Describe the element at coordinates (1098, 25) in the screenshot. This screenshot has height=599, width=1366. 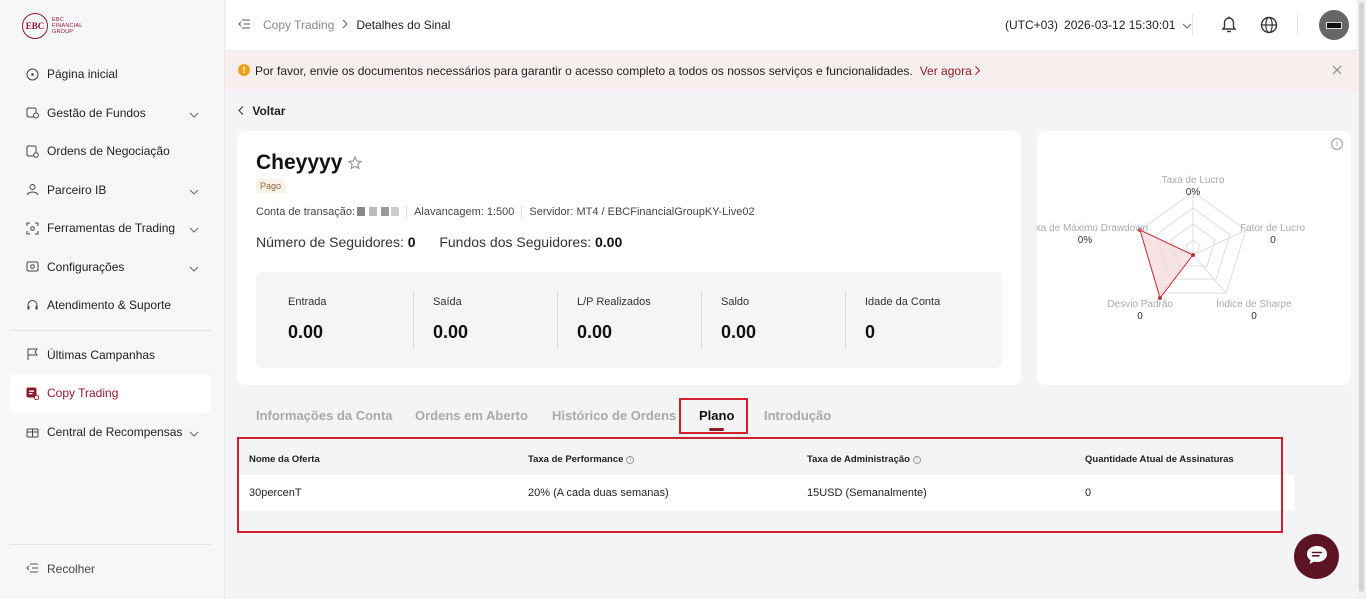
I see `timezone-selector: (UTC+03) 2026-03-12 15:30:01` at that location.